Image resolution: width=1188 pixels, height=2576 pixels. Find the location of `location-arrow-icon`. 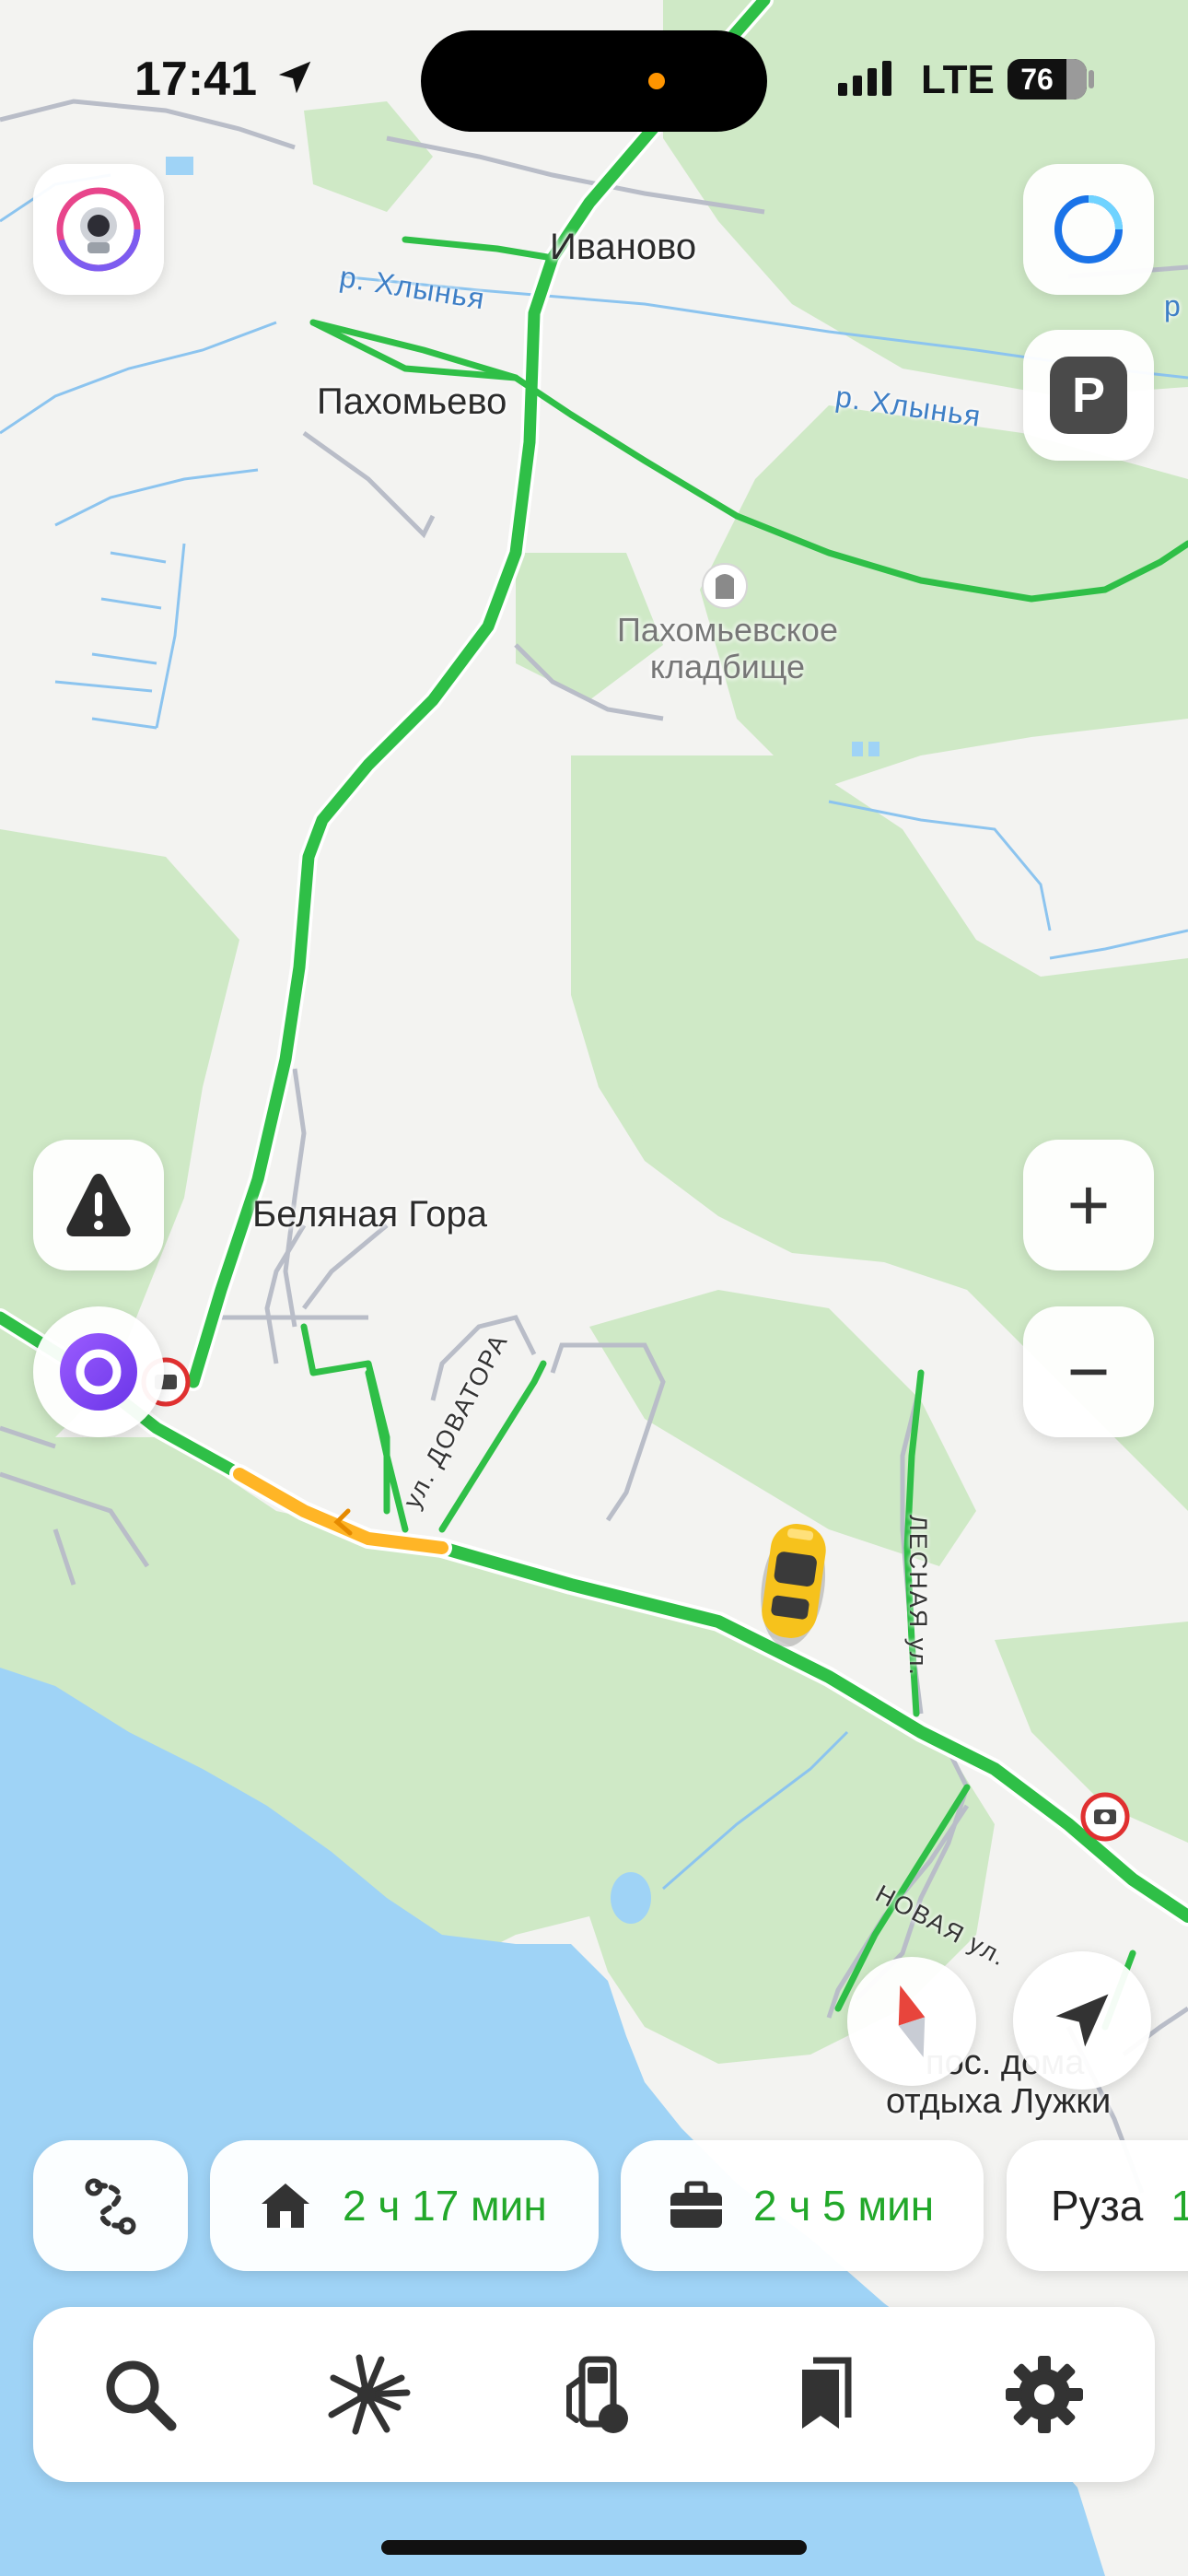

location-arrow-icon is located at coordinates (295, 77).